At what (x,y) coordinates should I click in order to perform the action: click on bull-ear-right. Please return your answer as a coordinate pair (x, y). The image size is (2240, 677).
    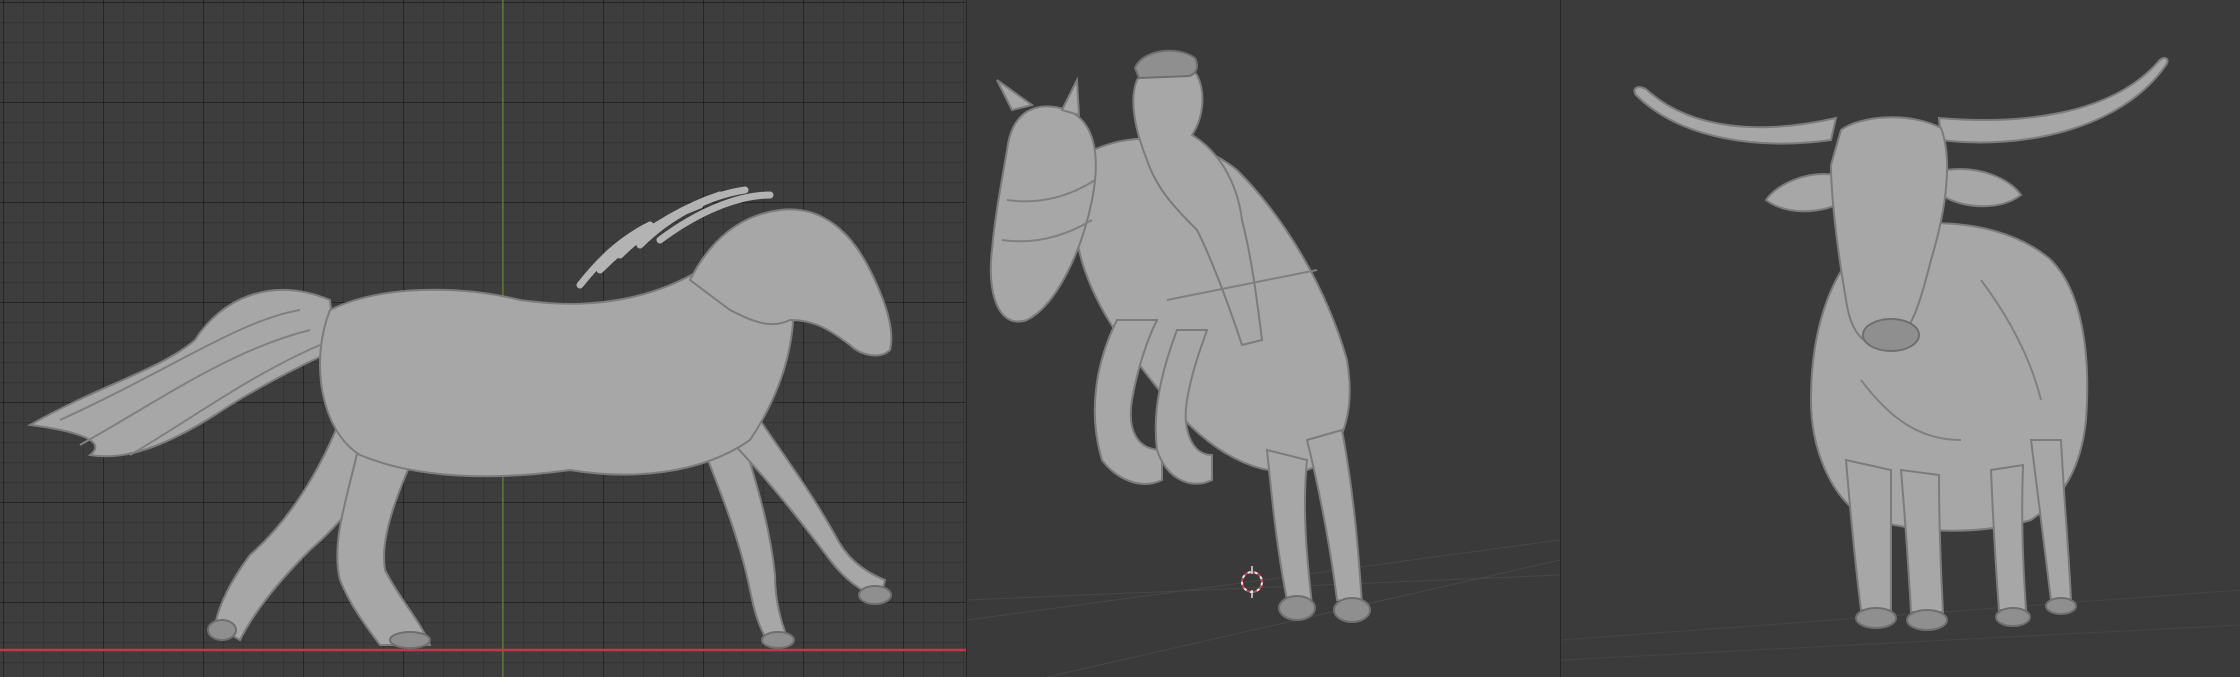
    Looking at the image, I should click on (1980, 188).